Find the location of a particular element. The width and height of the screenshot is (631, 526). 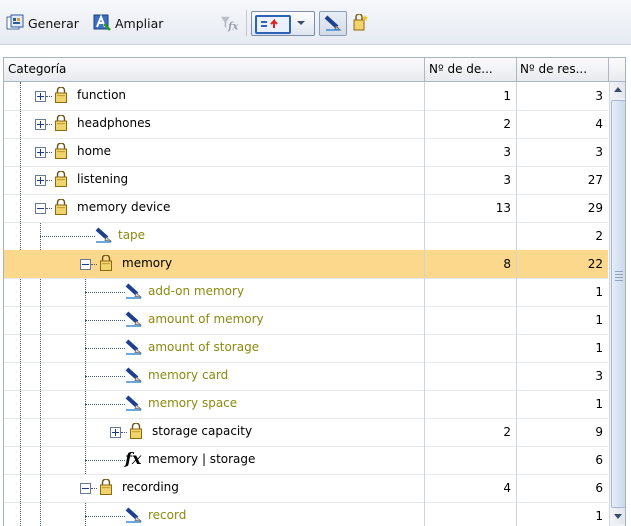

cell-response-count: 2 is located at coordinates (599, 236).